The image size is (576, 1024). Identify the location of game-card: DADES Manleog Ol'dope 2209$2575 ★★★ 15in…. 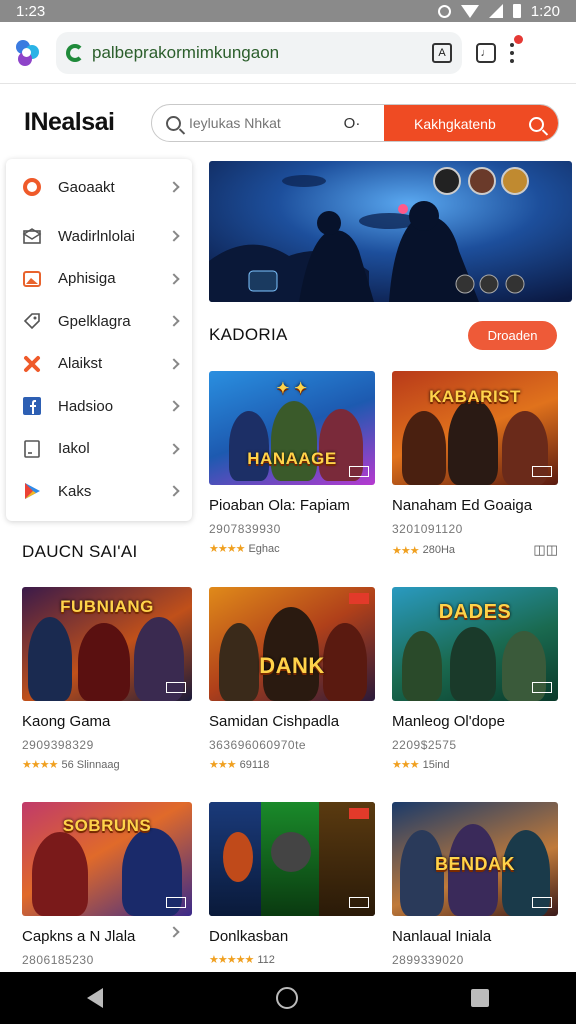
(475, 679).